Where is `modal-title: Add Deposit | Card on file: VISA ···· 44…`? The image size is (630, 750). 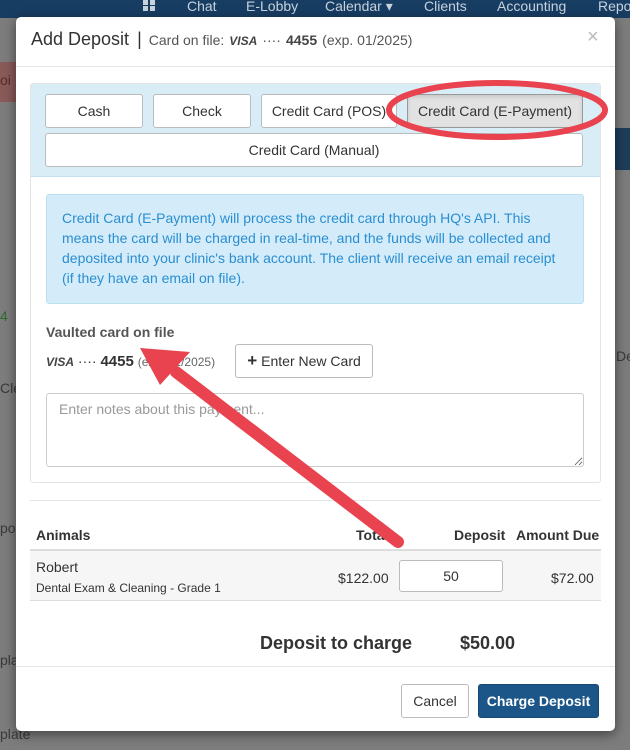
modal-title: Add Deposit | Card on file: VISA ···· 44… is located at coordinates (221, 39).